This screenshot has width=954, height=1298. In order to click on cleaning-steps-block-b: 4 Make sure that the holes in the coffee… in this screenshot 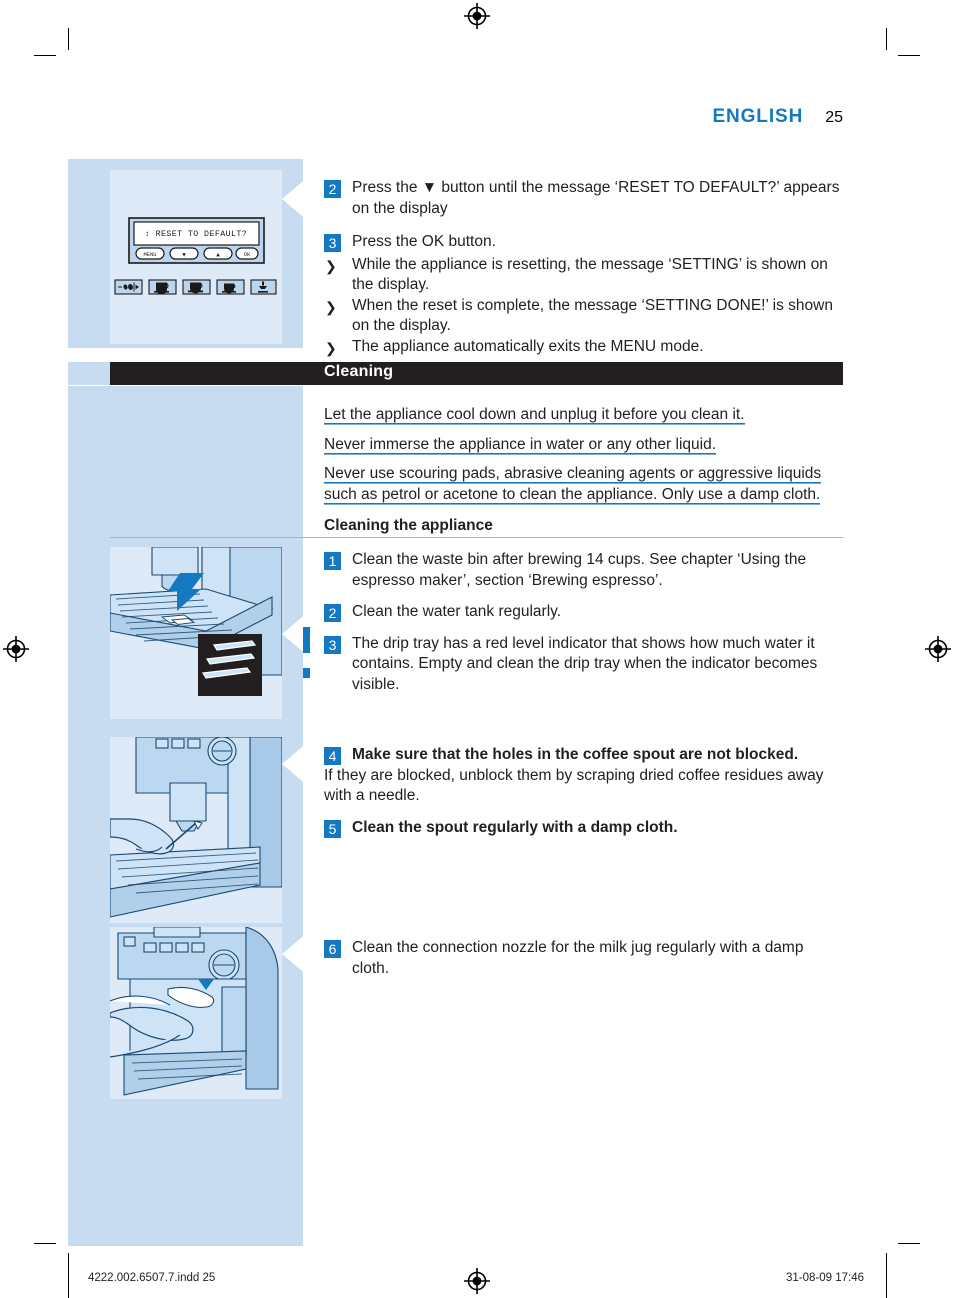, I will do `click(583, 791)`.